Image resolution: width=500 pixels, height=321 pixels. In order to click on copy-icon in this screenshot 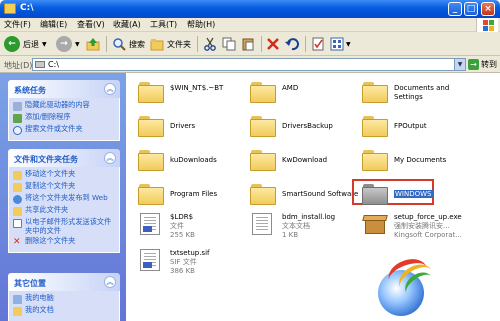, I will do `click(229, 44)`.